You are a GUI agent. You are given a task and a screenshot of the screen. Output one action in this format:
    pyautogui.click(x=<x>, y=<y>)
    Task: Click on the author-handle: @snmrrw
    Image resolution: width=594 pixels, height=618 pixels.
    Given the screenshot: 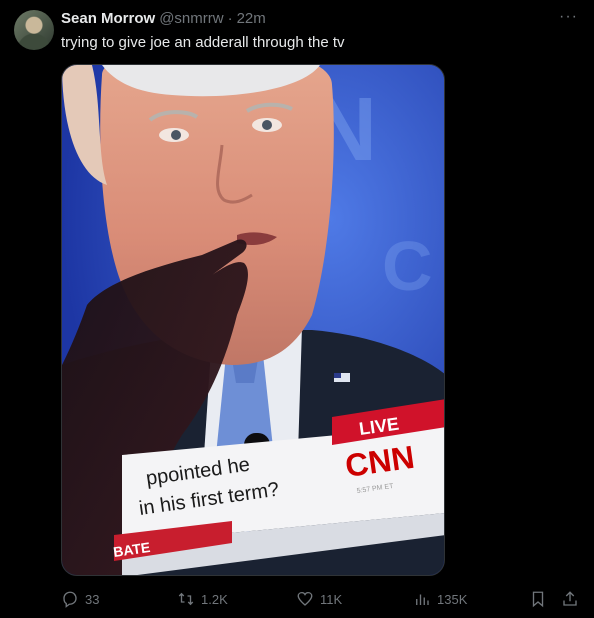 What is the action you would take?
    pyautogui.click(x=191, y=18)
    